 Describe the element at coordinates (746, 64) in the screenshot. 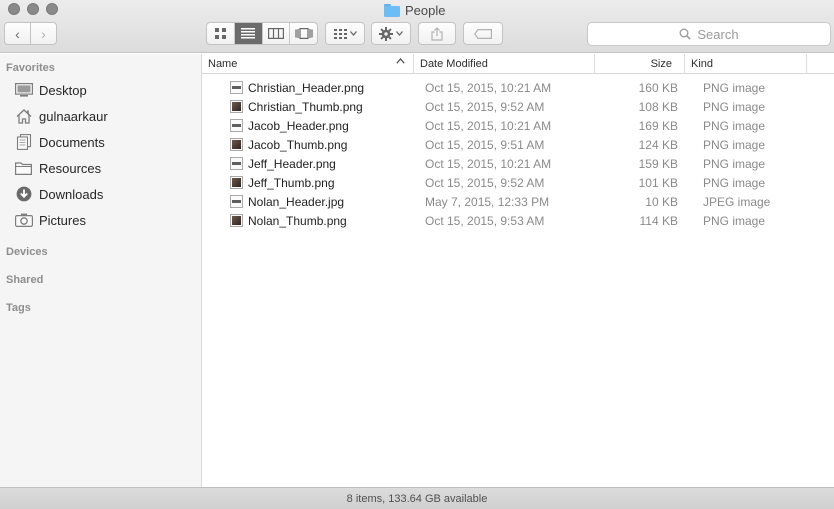

I see `column-kind-header: Kind` at that location.